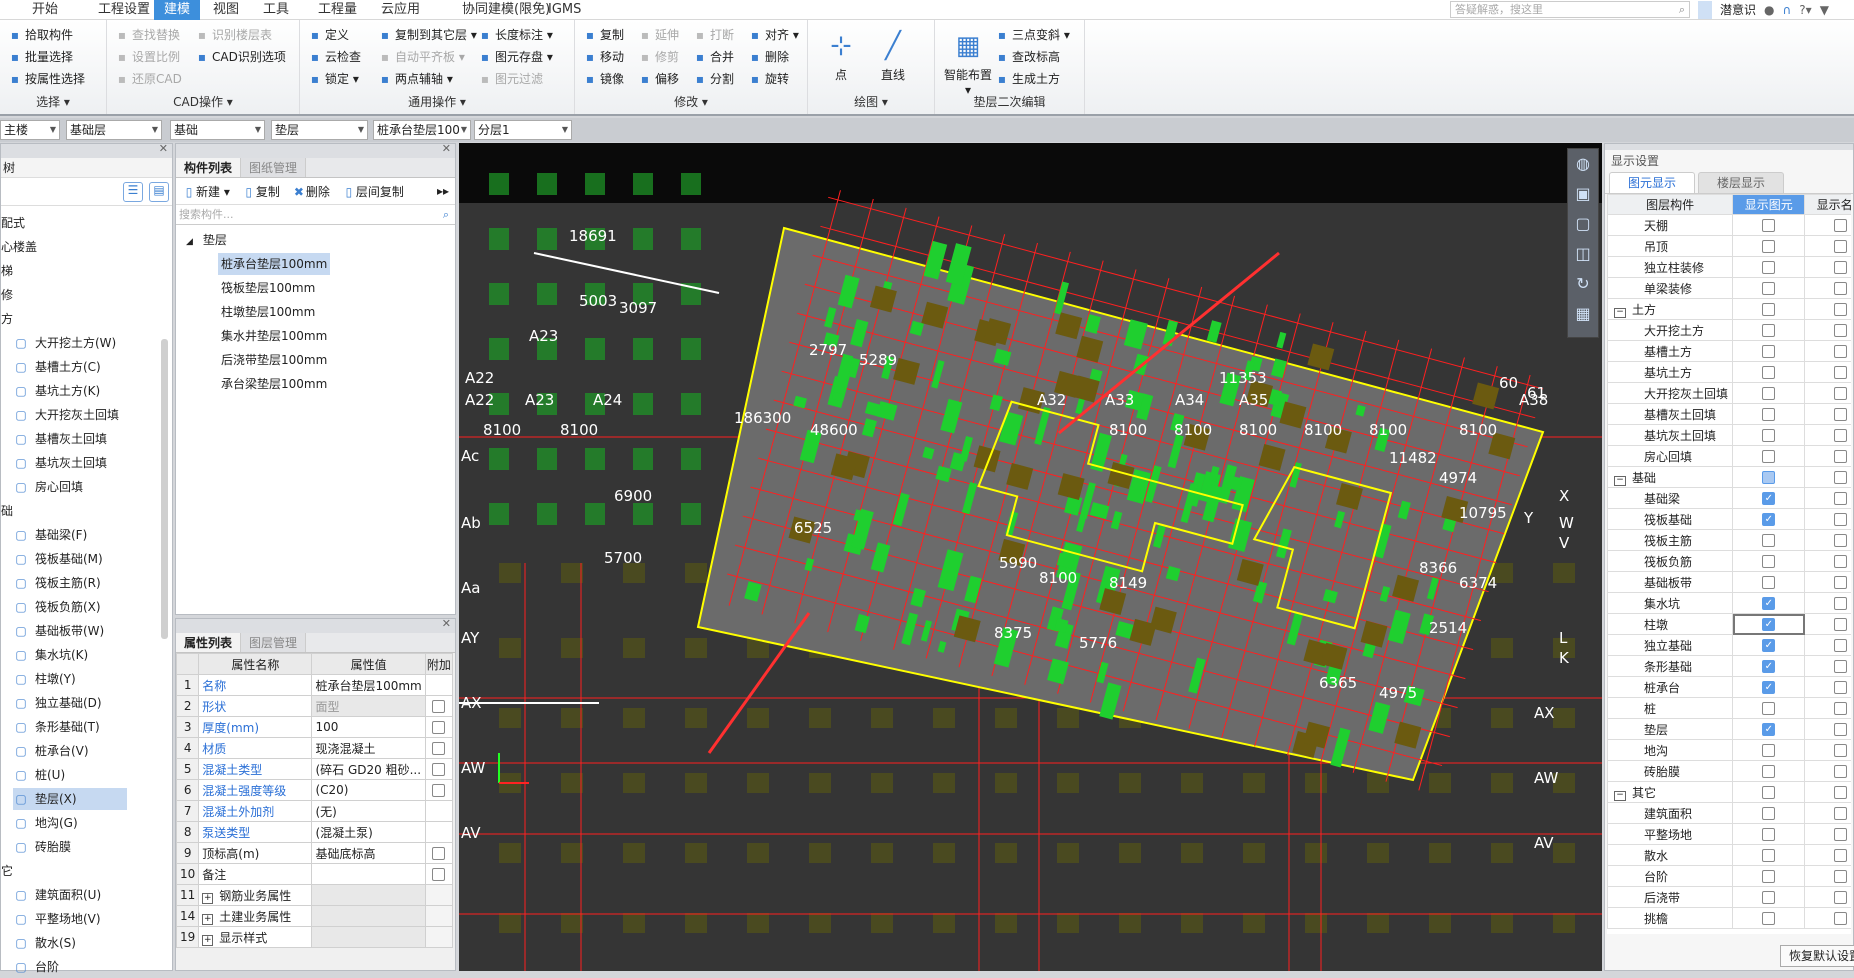  What do you see at coordinates (124, 10) in the screenshot?
I see `menu-tab: 工程设置` at bounding box center [124, 10].